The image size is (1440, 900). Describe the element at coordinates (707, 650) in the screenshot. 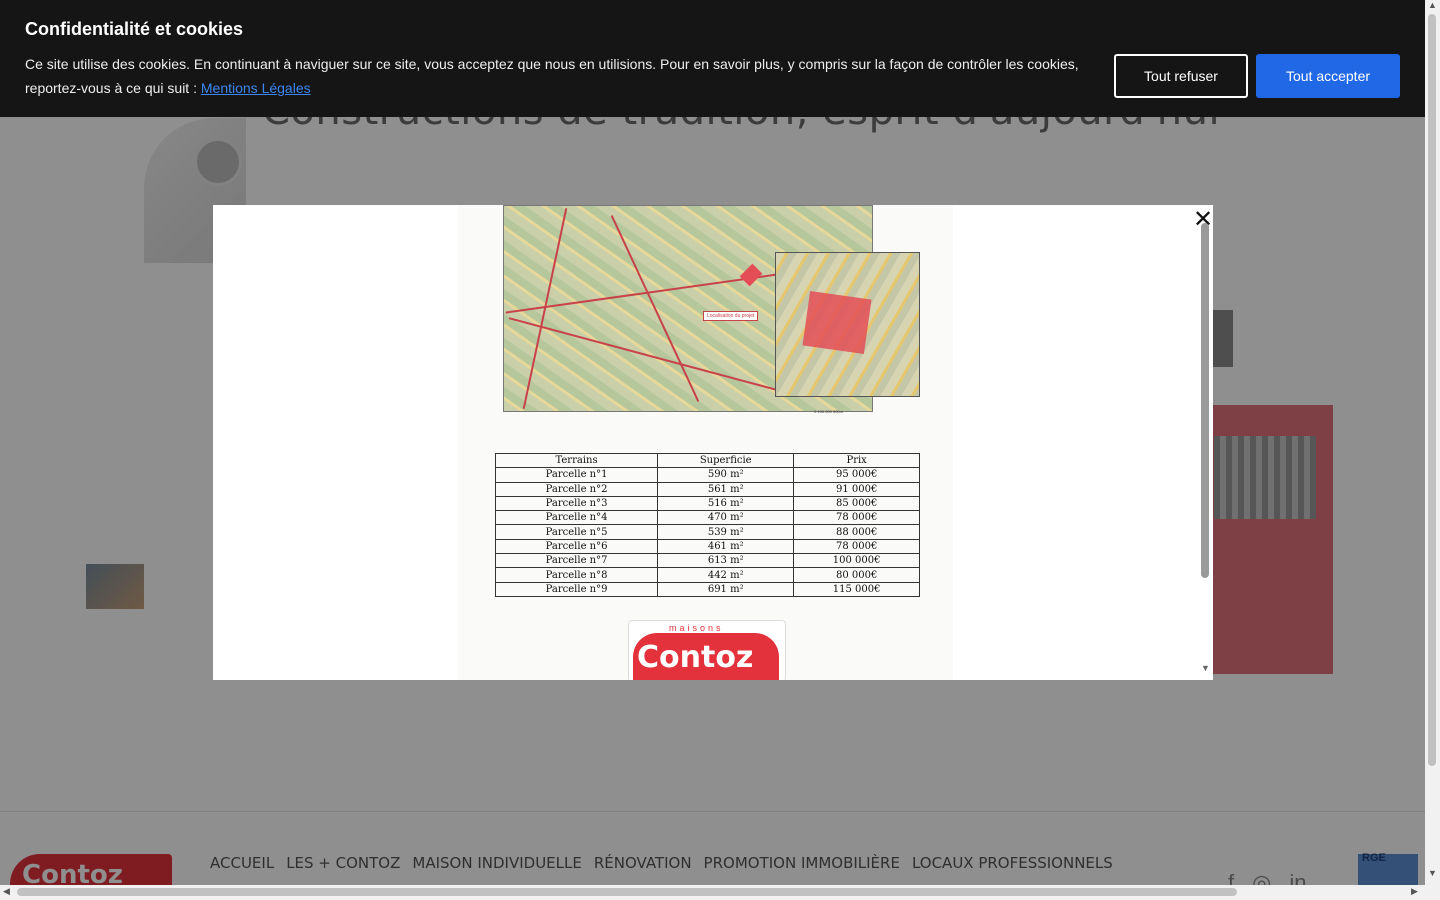

I see `contoz-logo: maisons Contoz` at that location.